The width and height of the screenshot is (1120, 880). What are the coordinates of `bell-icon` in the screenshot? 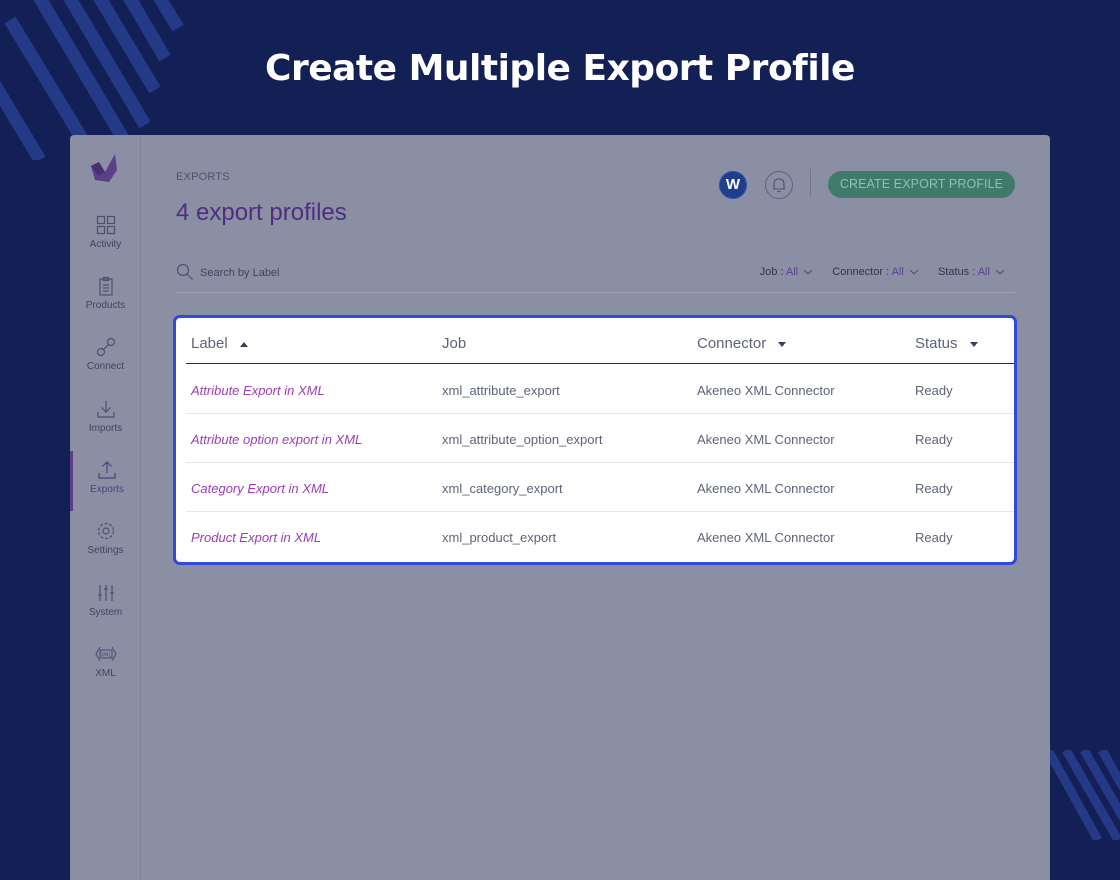 It's located at (779, 185).